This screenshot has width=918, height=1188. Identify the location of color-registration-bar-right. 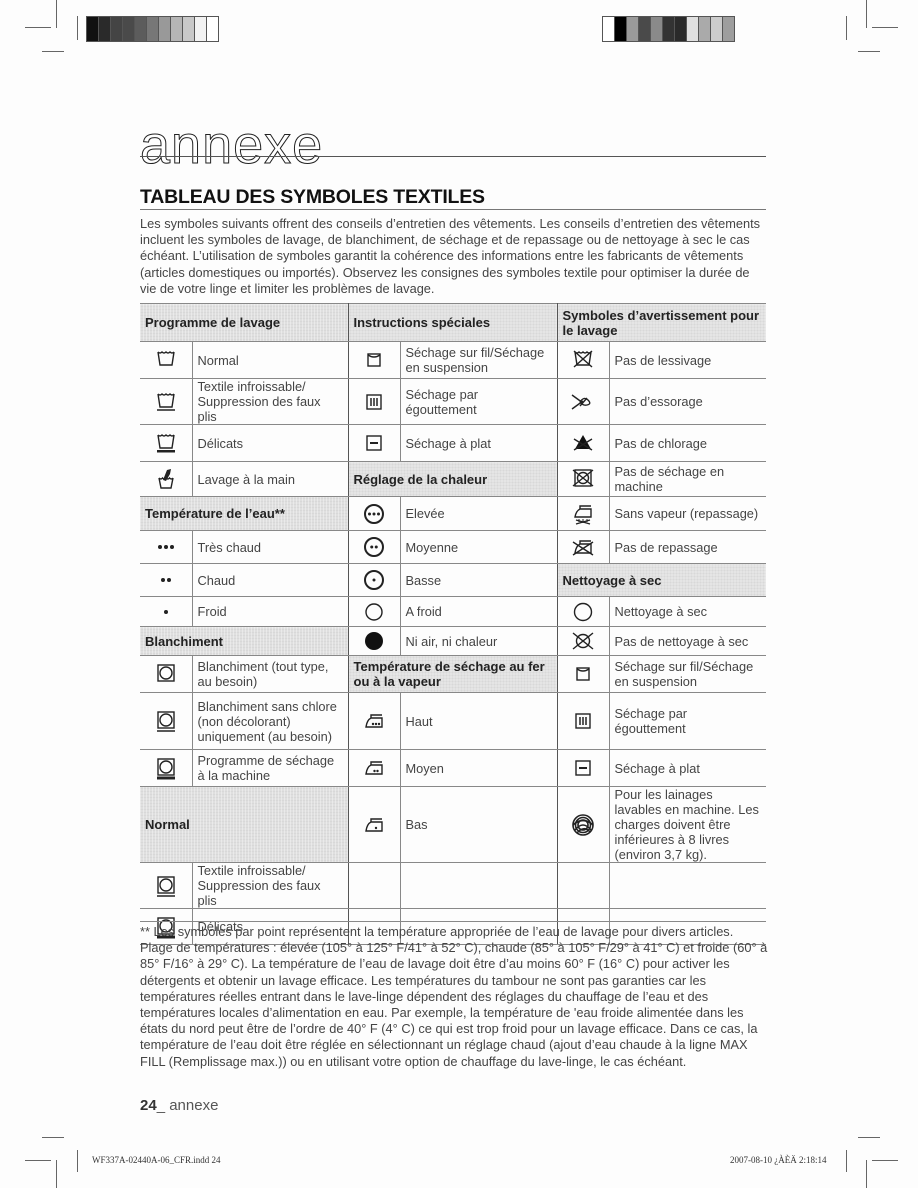
(668, 29).